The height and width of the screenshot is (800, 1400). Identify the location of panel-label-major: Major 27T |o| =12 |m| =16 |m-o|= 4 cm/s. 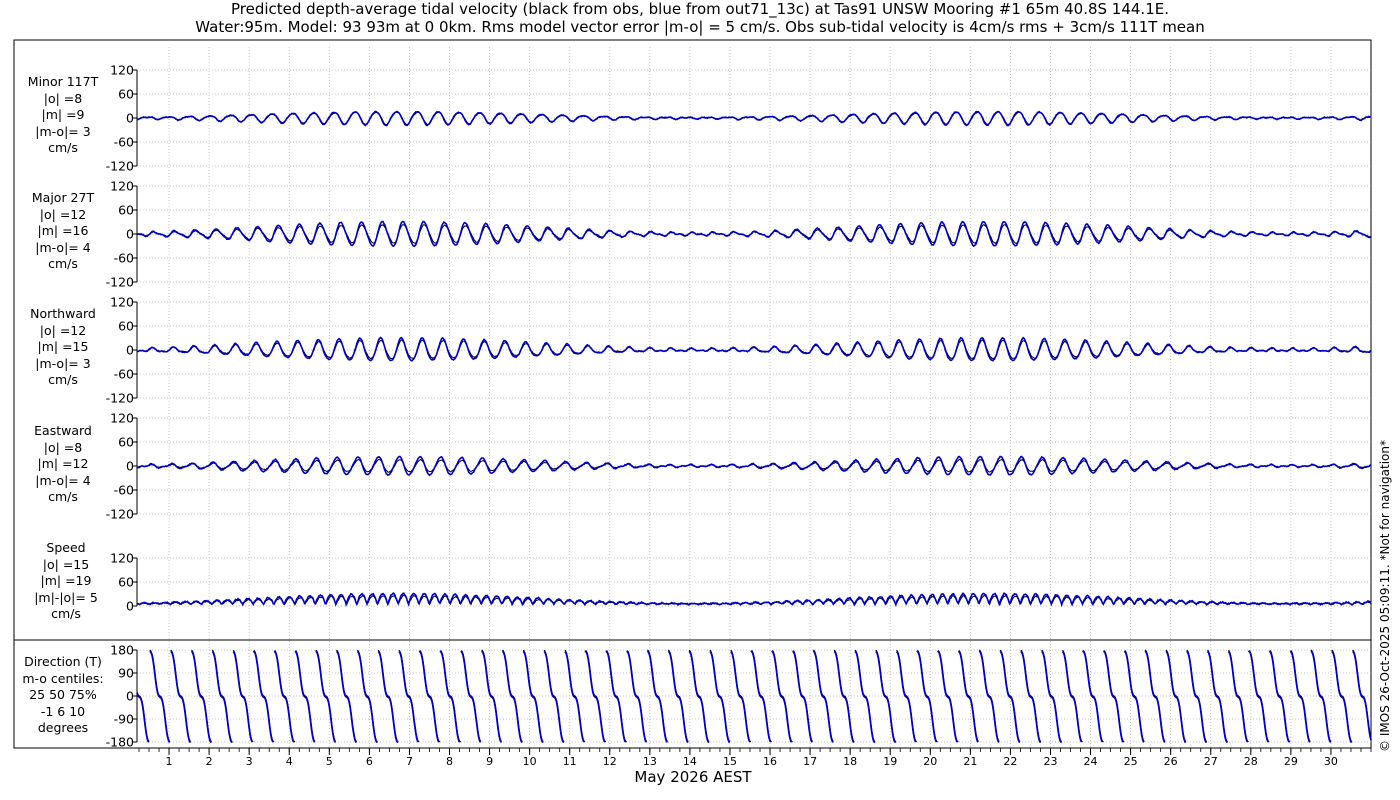
(63, 231).